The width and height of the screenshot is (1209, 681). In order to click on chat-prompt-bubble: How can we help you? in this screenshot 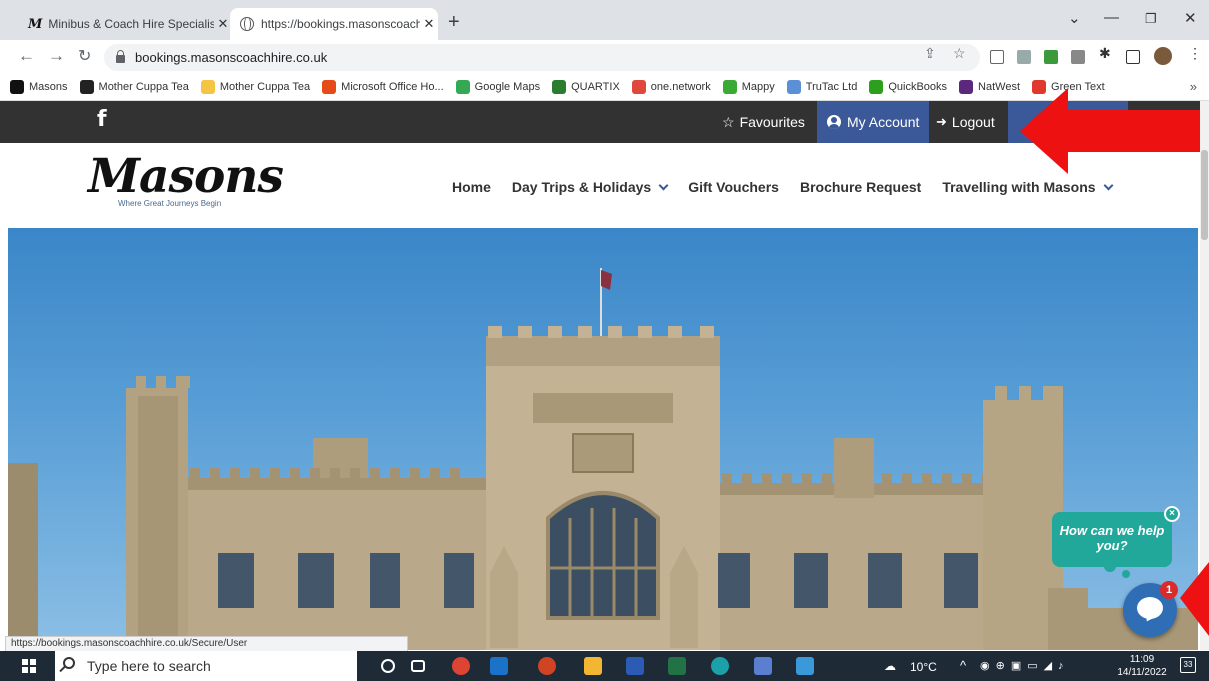, I will do `click(1112, 539)`.